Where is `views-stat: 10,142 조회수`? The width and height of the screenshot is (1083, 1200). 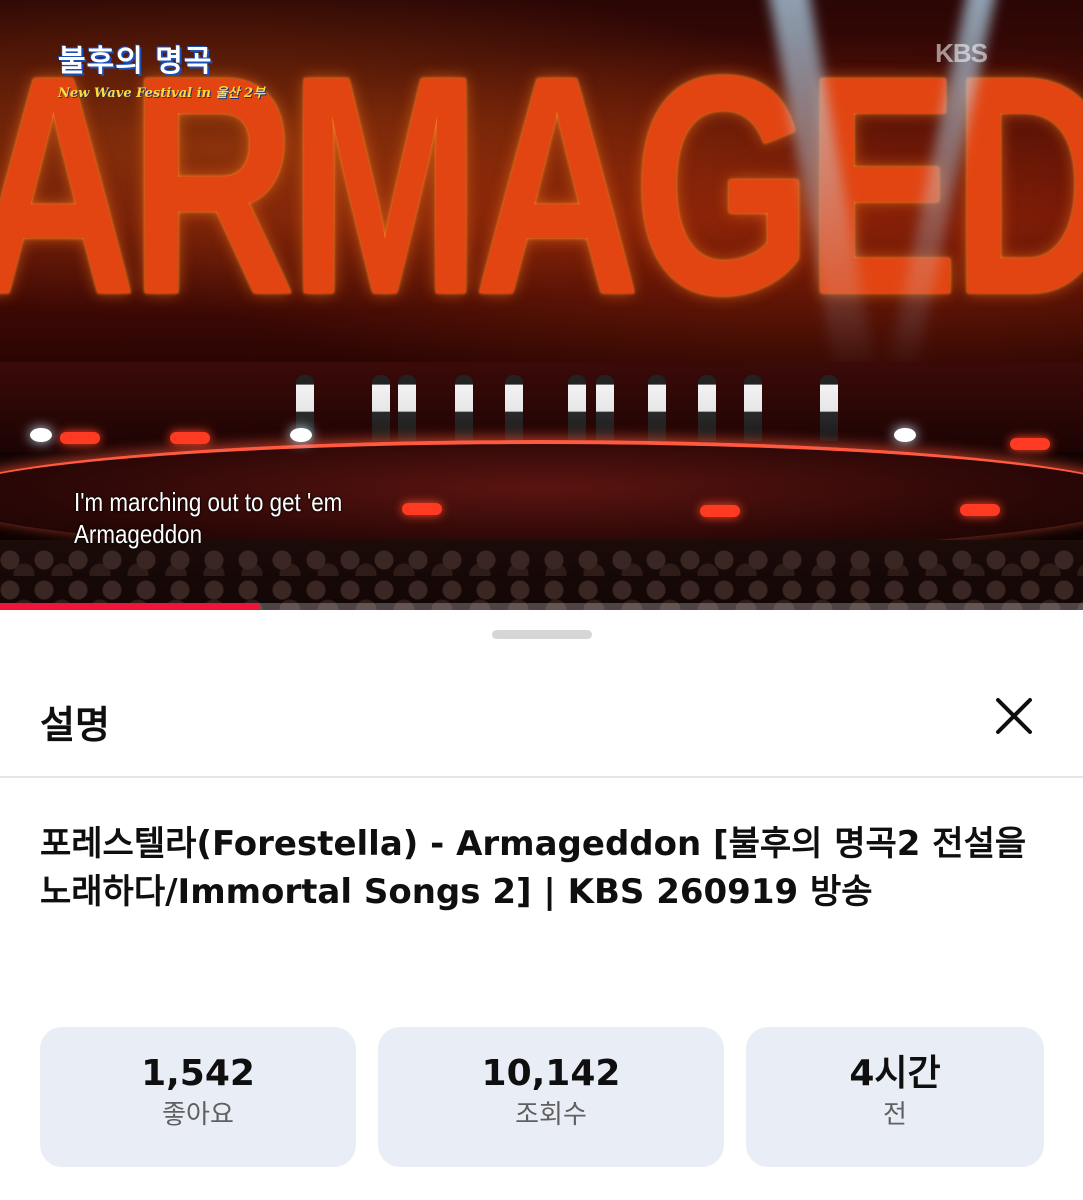
views-stat: 10,142 조회수 is located at coordinates (551, 1097).